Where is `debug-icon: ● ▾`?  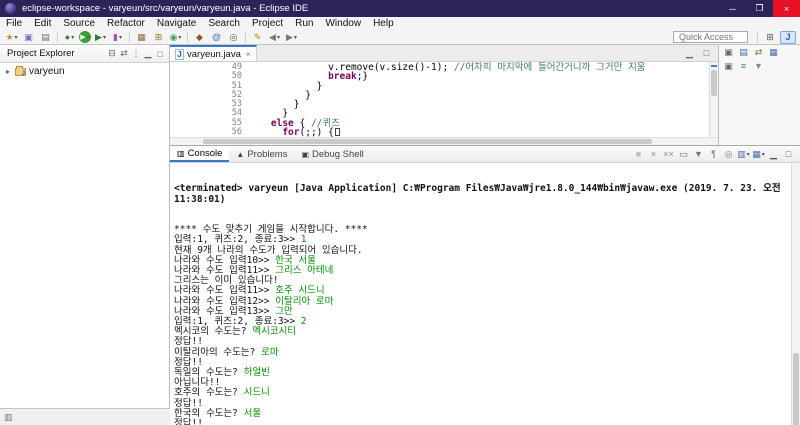 debug-icon: ● ▾ is located at coordinates (69, 37).